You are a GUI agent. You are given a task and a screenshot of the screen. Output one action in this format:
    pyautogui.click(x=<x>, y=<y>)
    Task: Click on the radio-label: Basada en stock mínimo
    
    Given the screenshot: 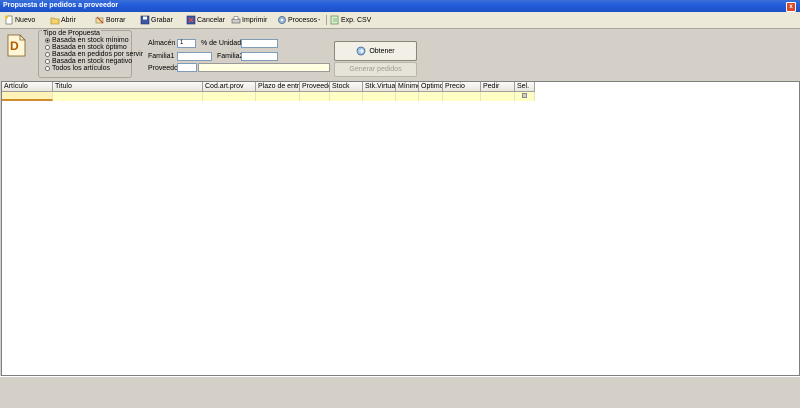 What is the action you would take?
    pyautogui.click(x=90, y=40)
    